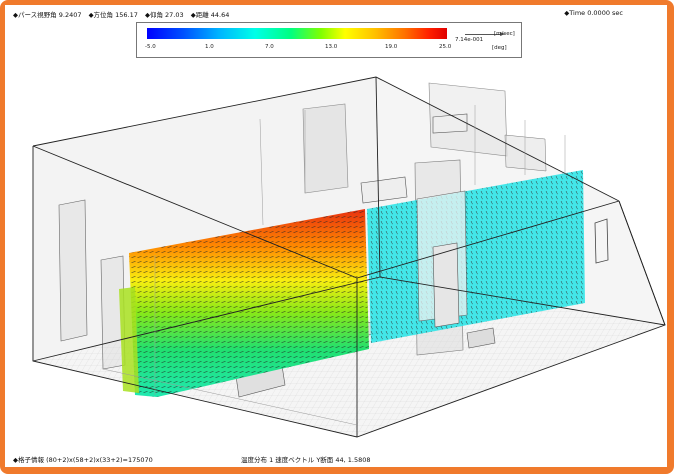  What do you see at coordinates (73, 270) in the screenshot?
I see `door-left` at bounding box center [73, 270].